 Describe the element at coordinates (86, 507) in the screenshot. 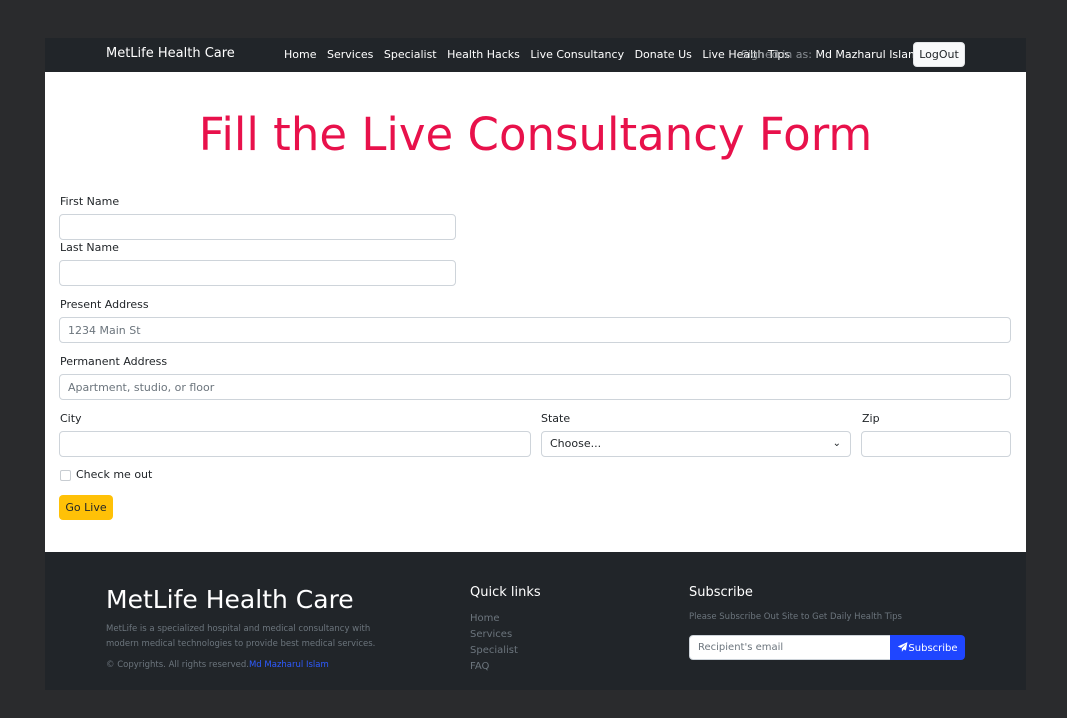

I see `go-live-button: Go Live` at that location.